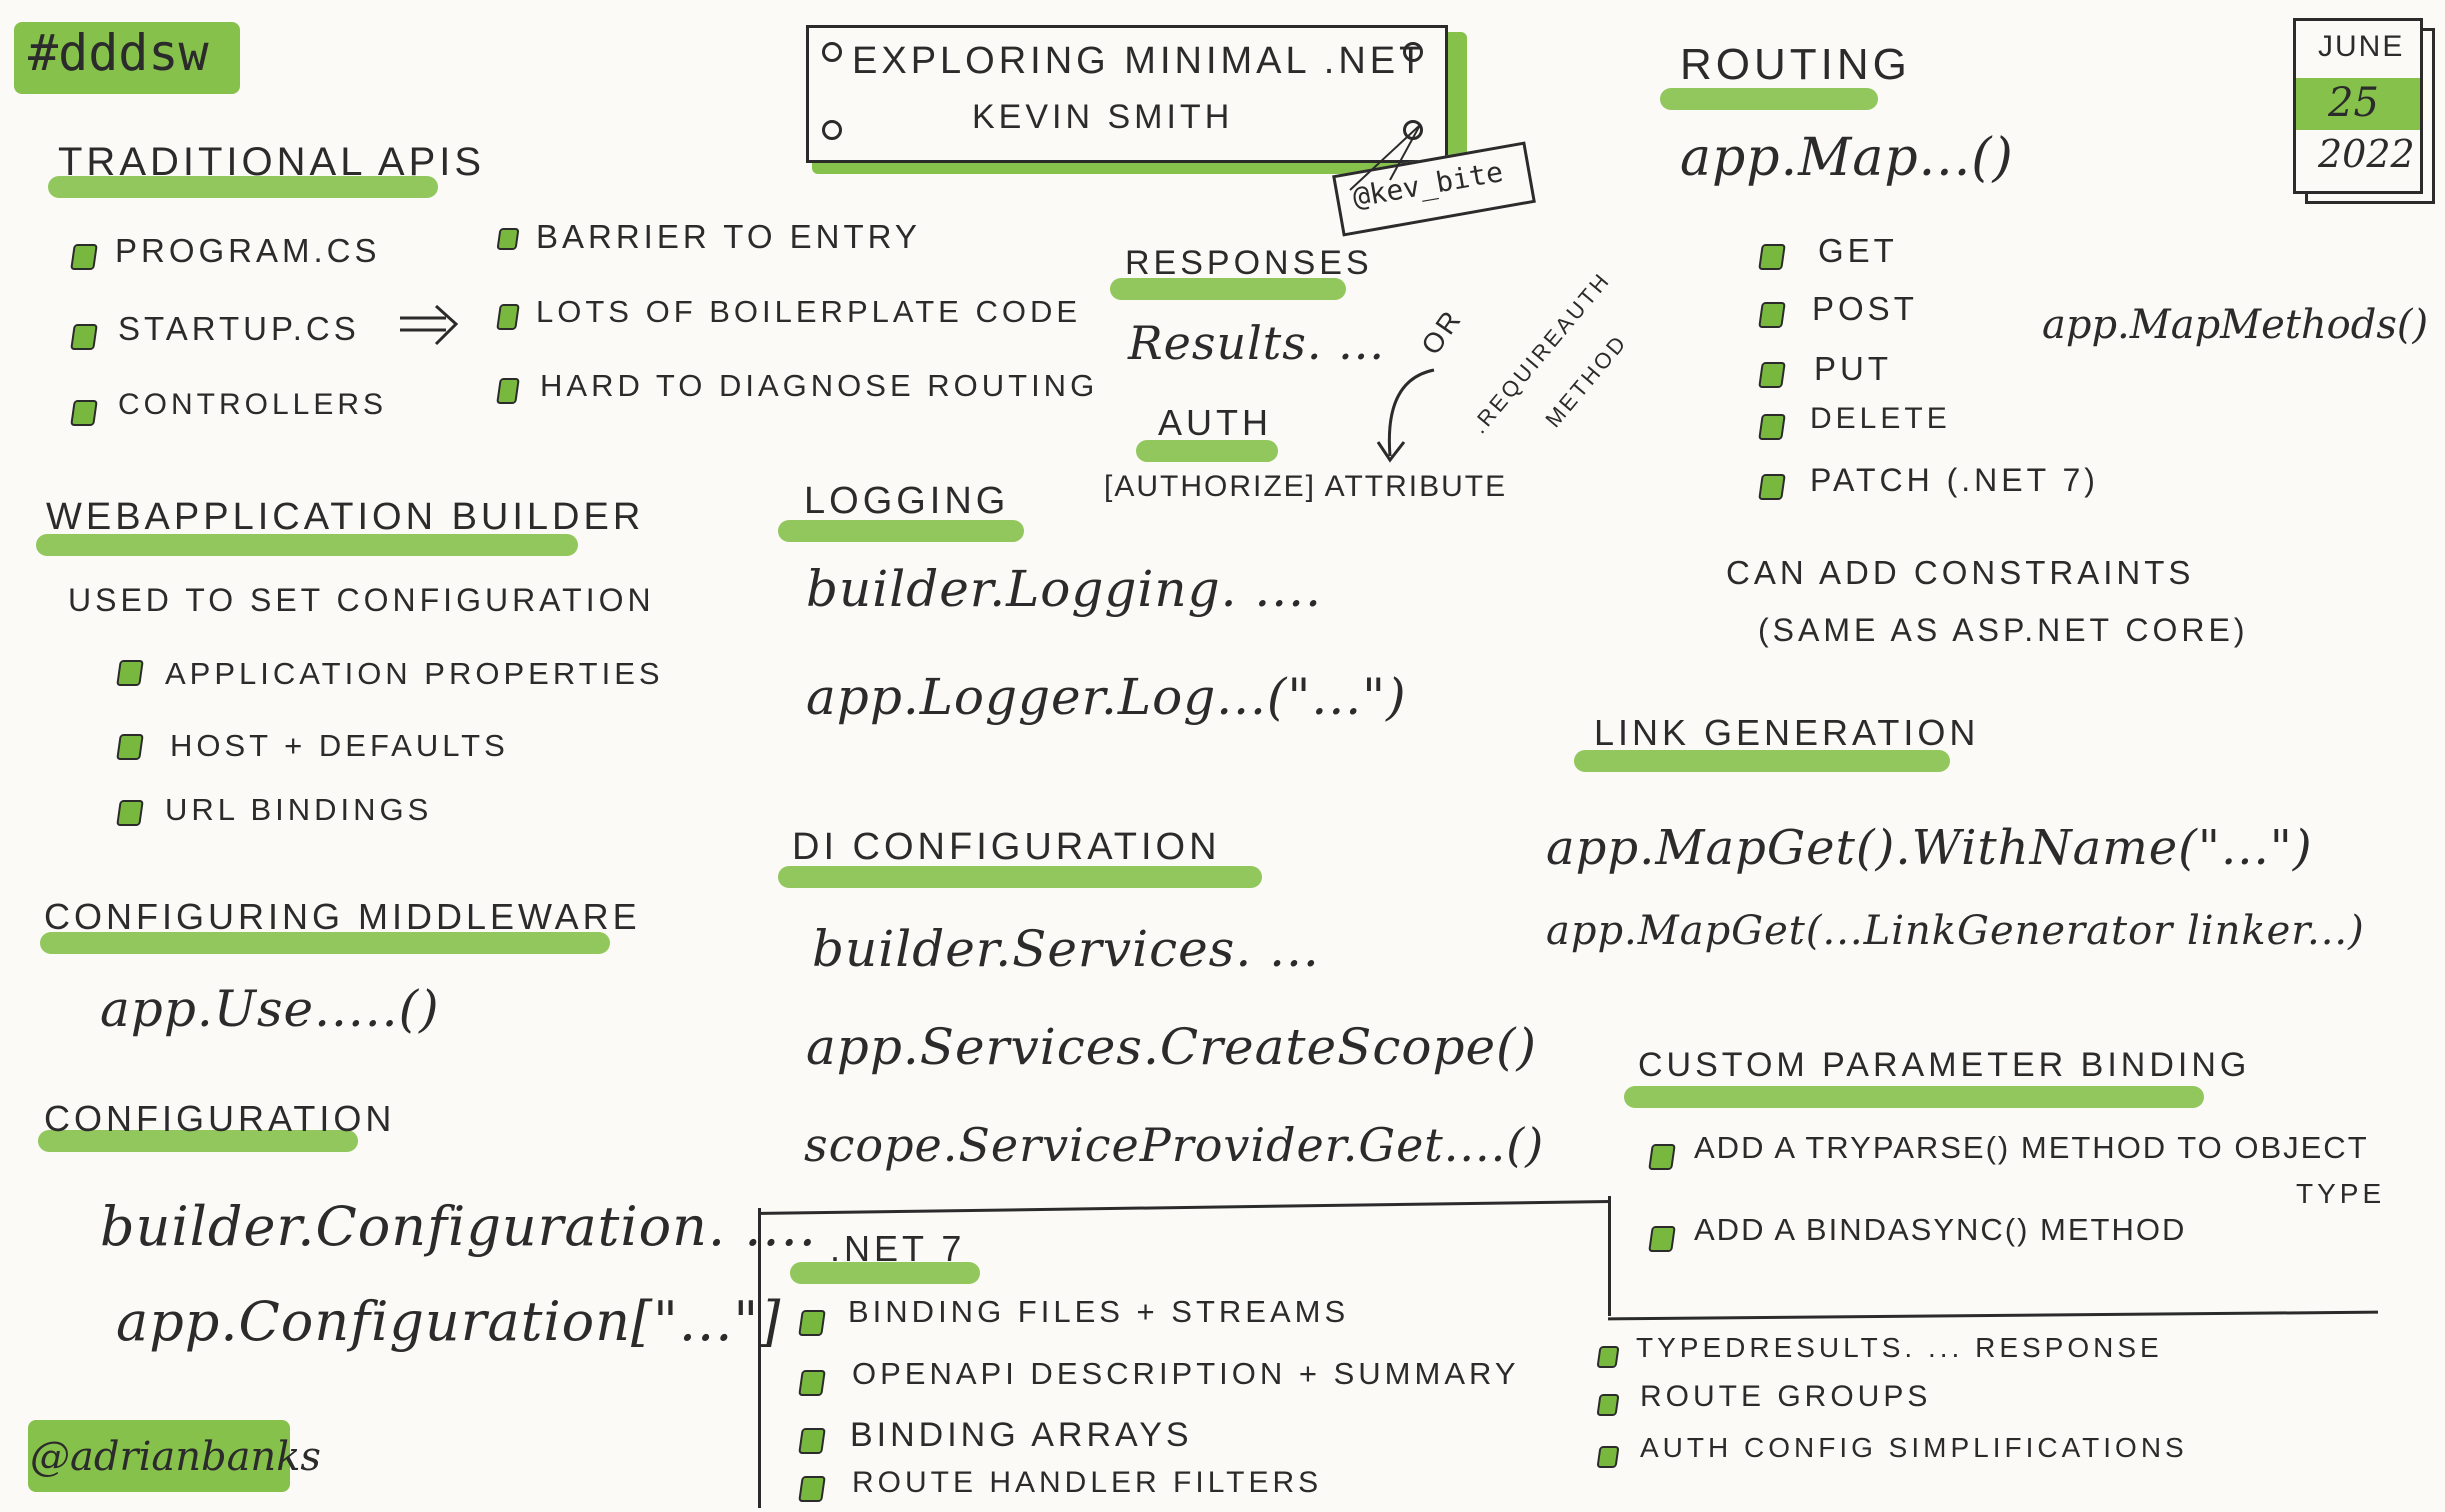 This screenshot has width=2445, height=1512. What do you see at coordinates (361, 600) in the screenshot?
I see `webapp-intro: Used to set configuration` at bounding box center [361, 600].